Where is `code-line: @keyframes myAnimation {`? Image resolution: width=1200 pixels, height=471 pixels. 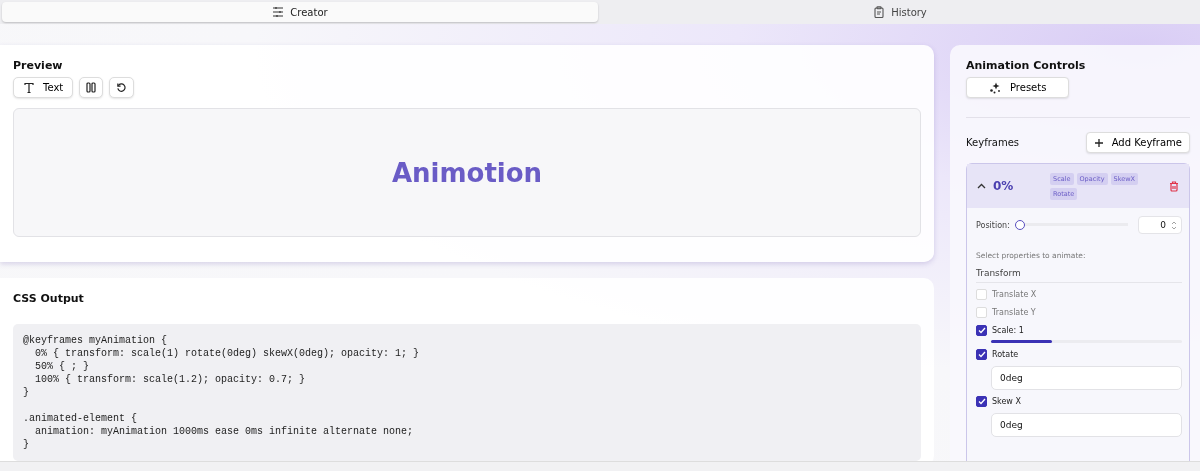
code-line: @keyframes myAnimation { is located at coordinates (96, 340).